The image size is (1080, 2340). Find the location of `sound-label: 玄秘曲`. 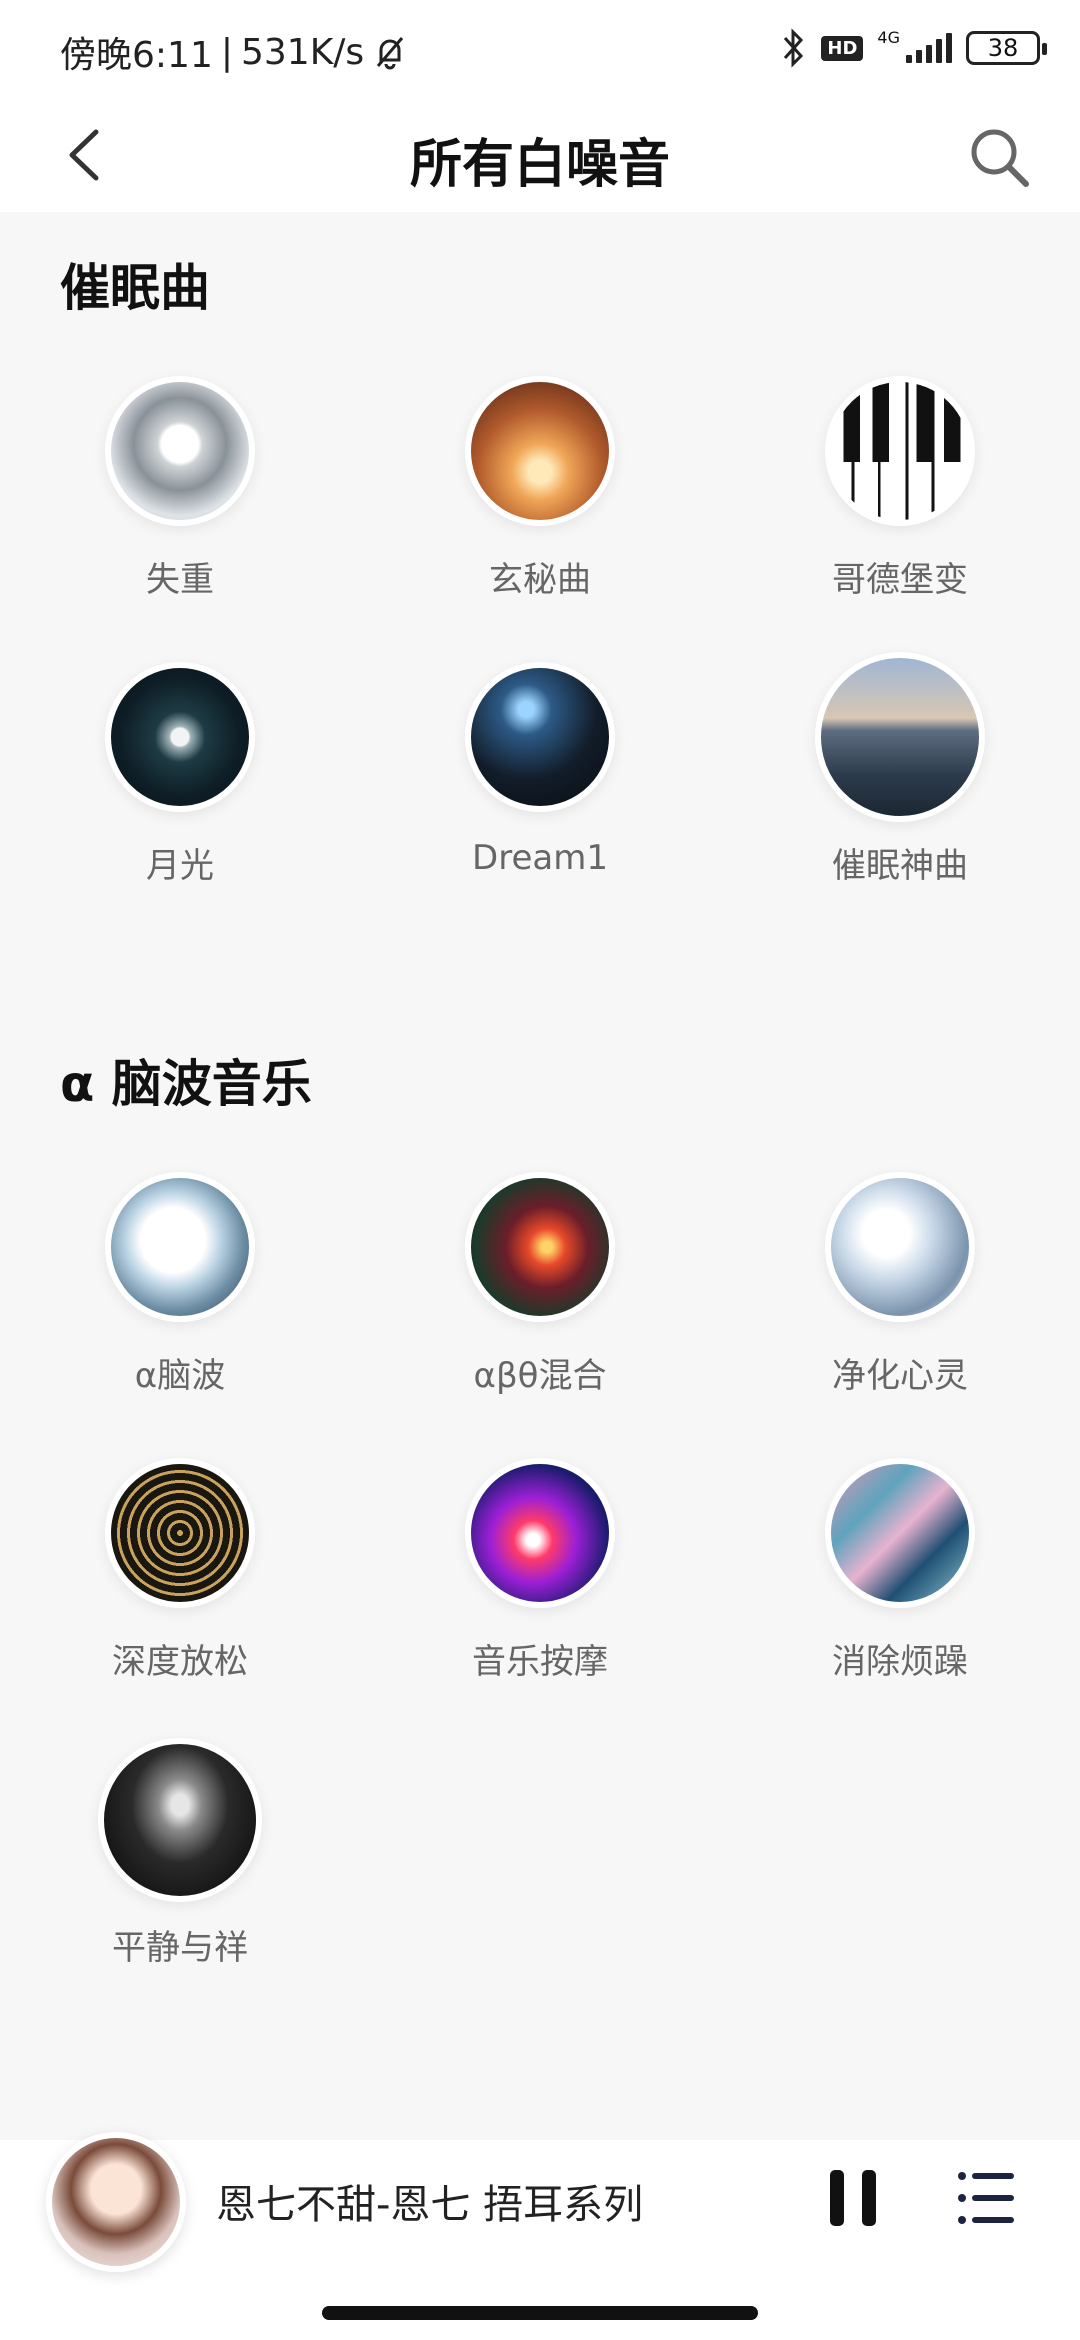

sound-label: 玄秘曲 is located at coordinates (540, 580).